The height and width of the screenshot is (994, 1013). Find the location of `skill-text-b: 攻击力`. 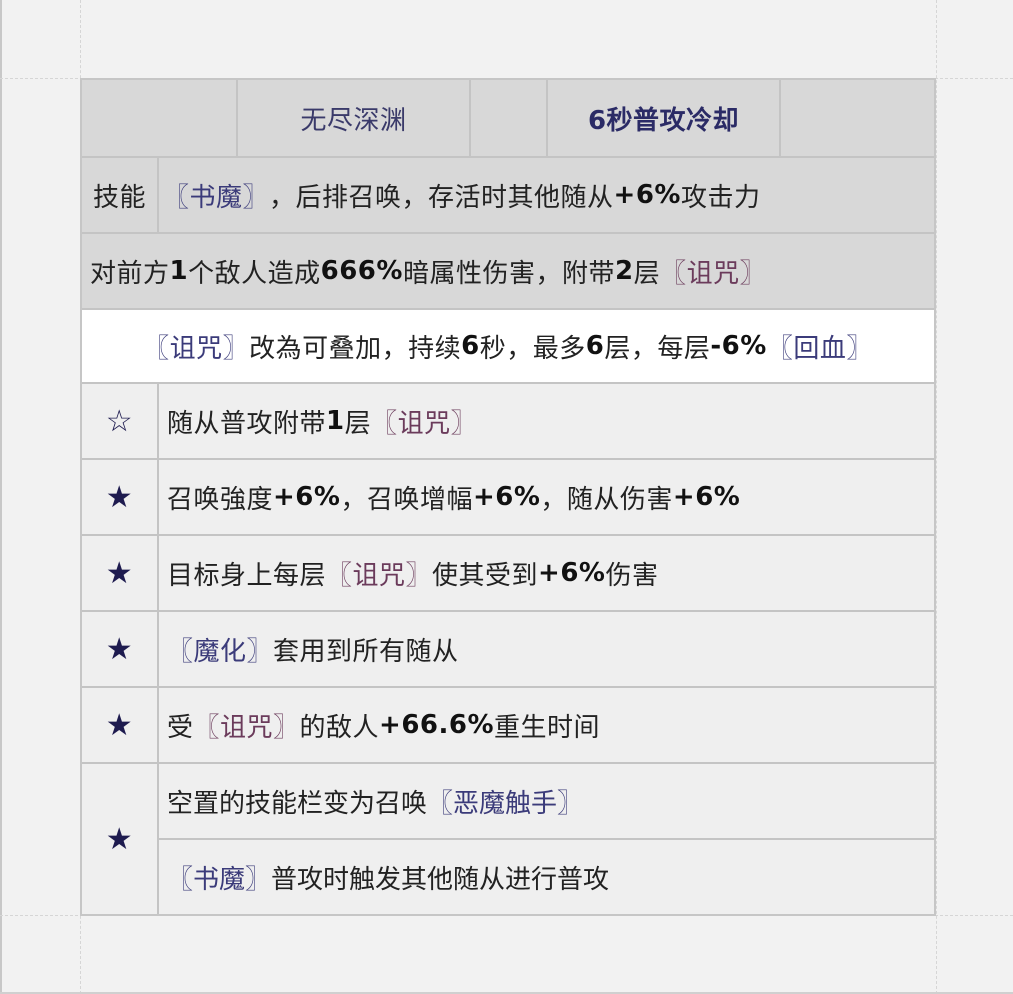

skill-text-b: 攻击力 is located at coordinates (720, 197).